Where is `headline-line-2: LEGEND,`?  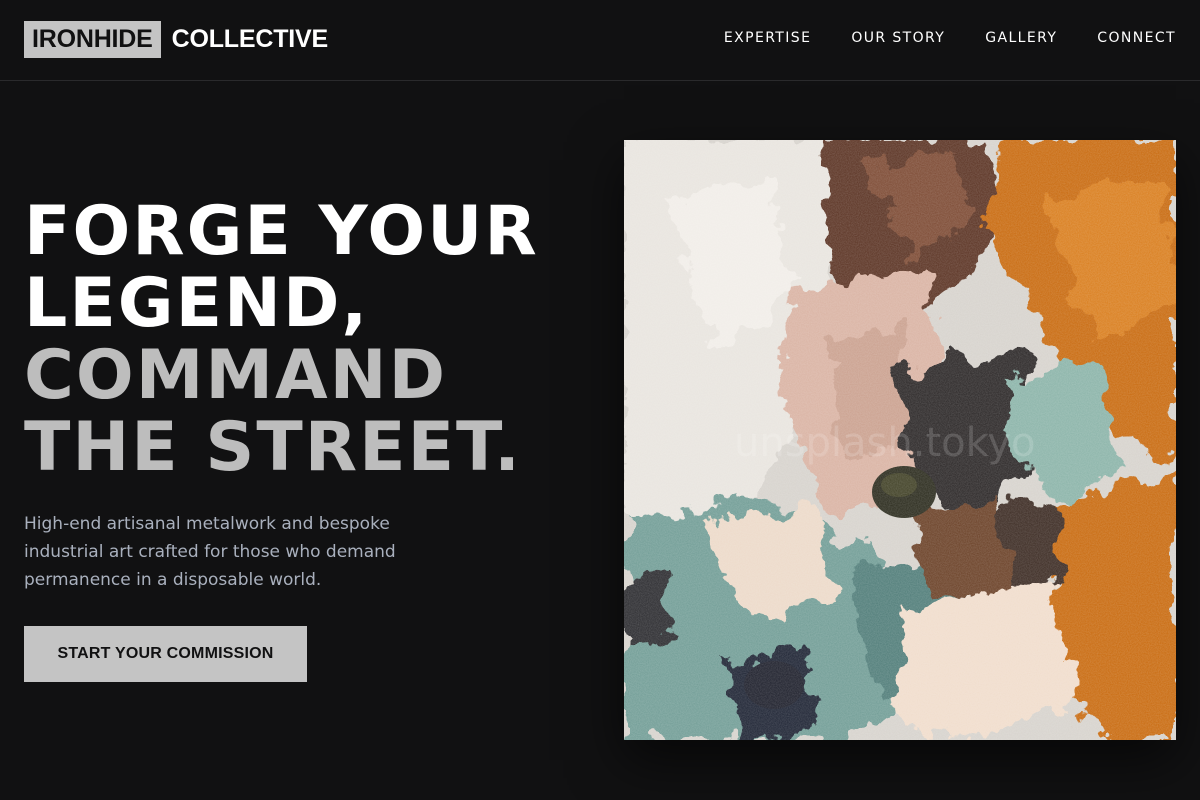 headline-line-2: LEGEND, is located at coordinates (197, 303).